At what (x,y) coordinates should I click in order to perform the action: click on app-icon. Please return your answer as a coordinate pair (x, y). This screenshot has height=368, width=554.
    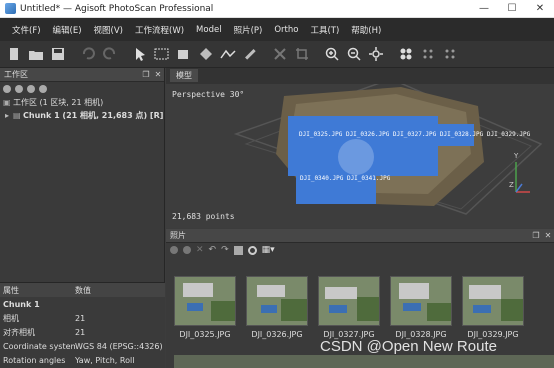
    Looking at the image, I should click on (10, 8).